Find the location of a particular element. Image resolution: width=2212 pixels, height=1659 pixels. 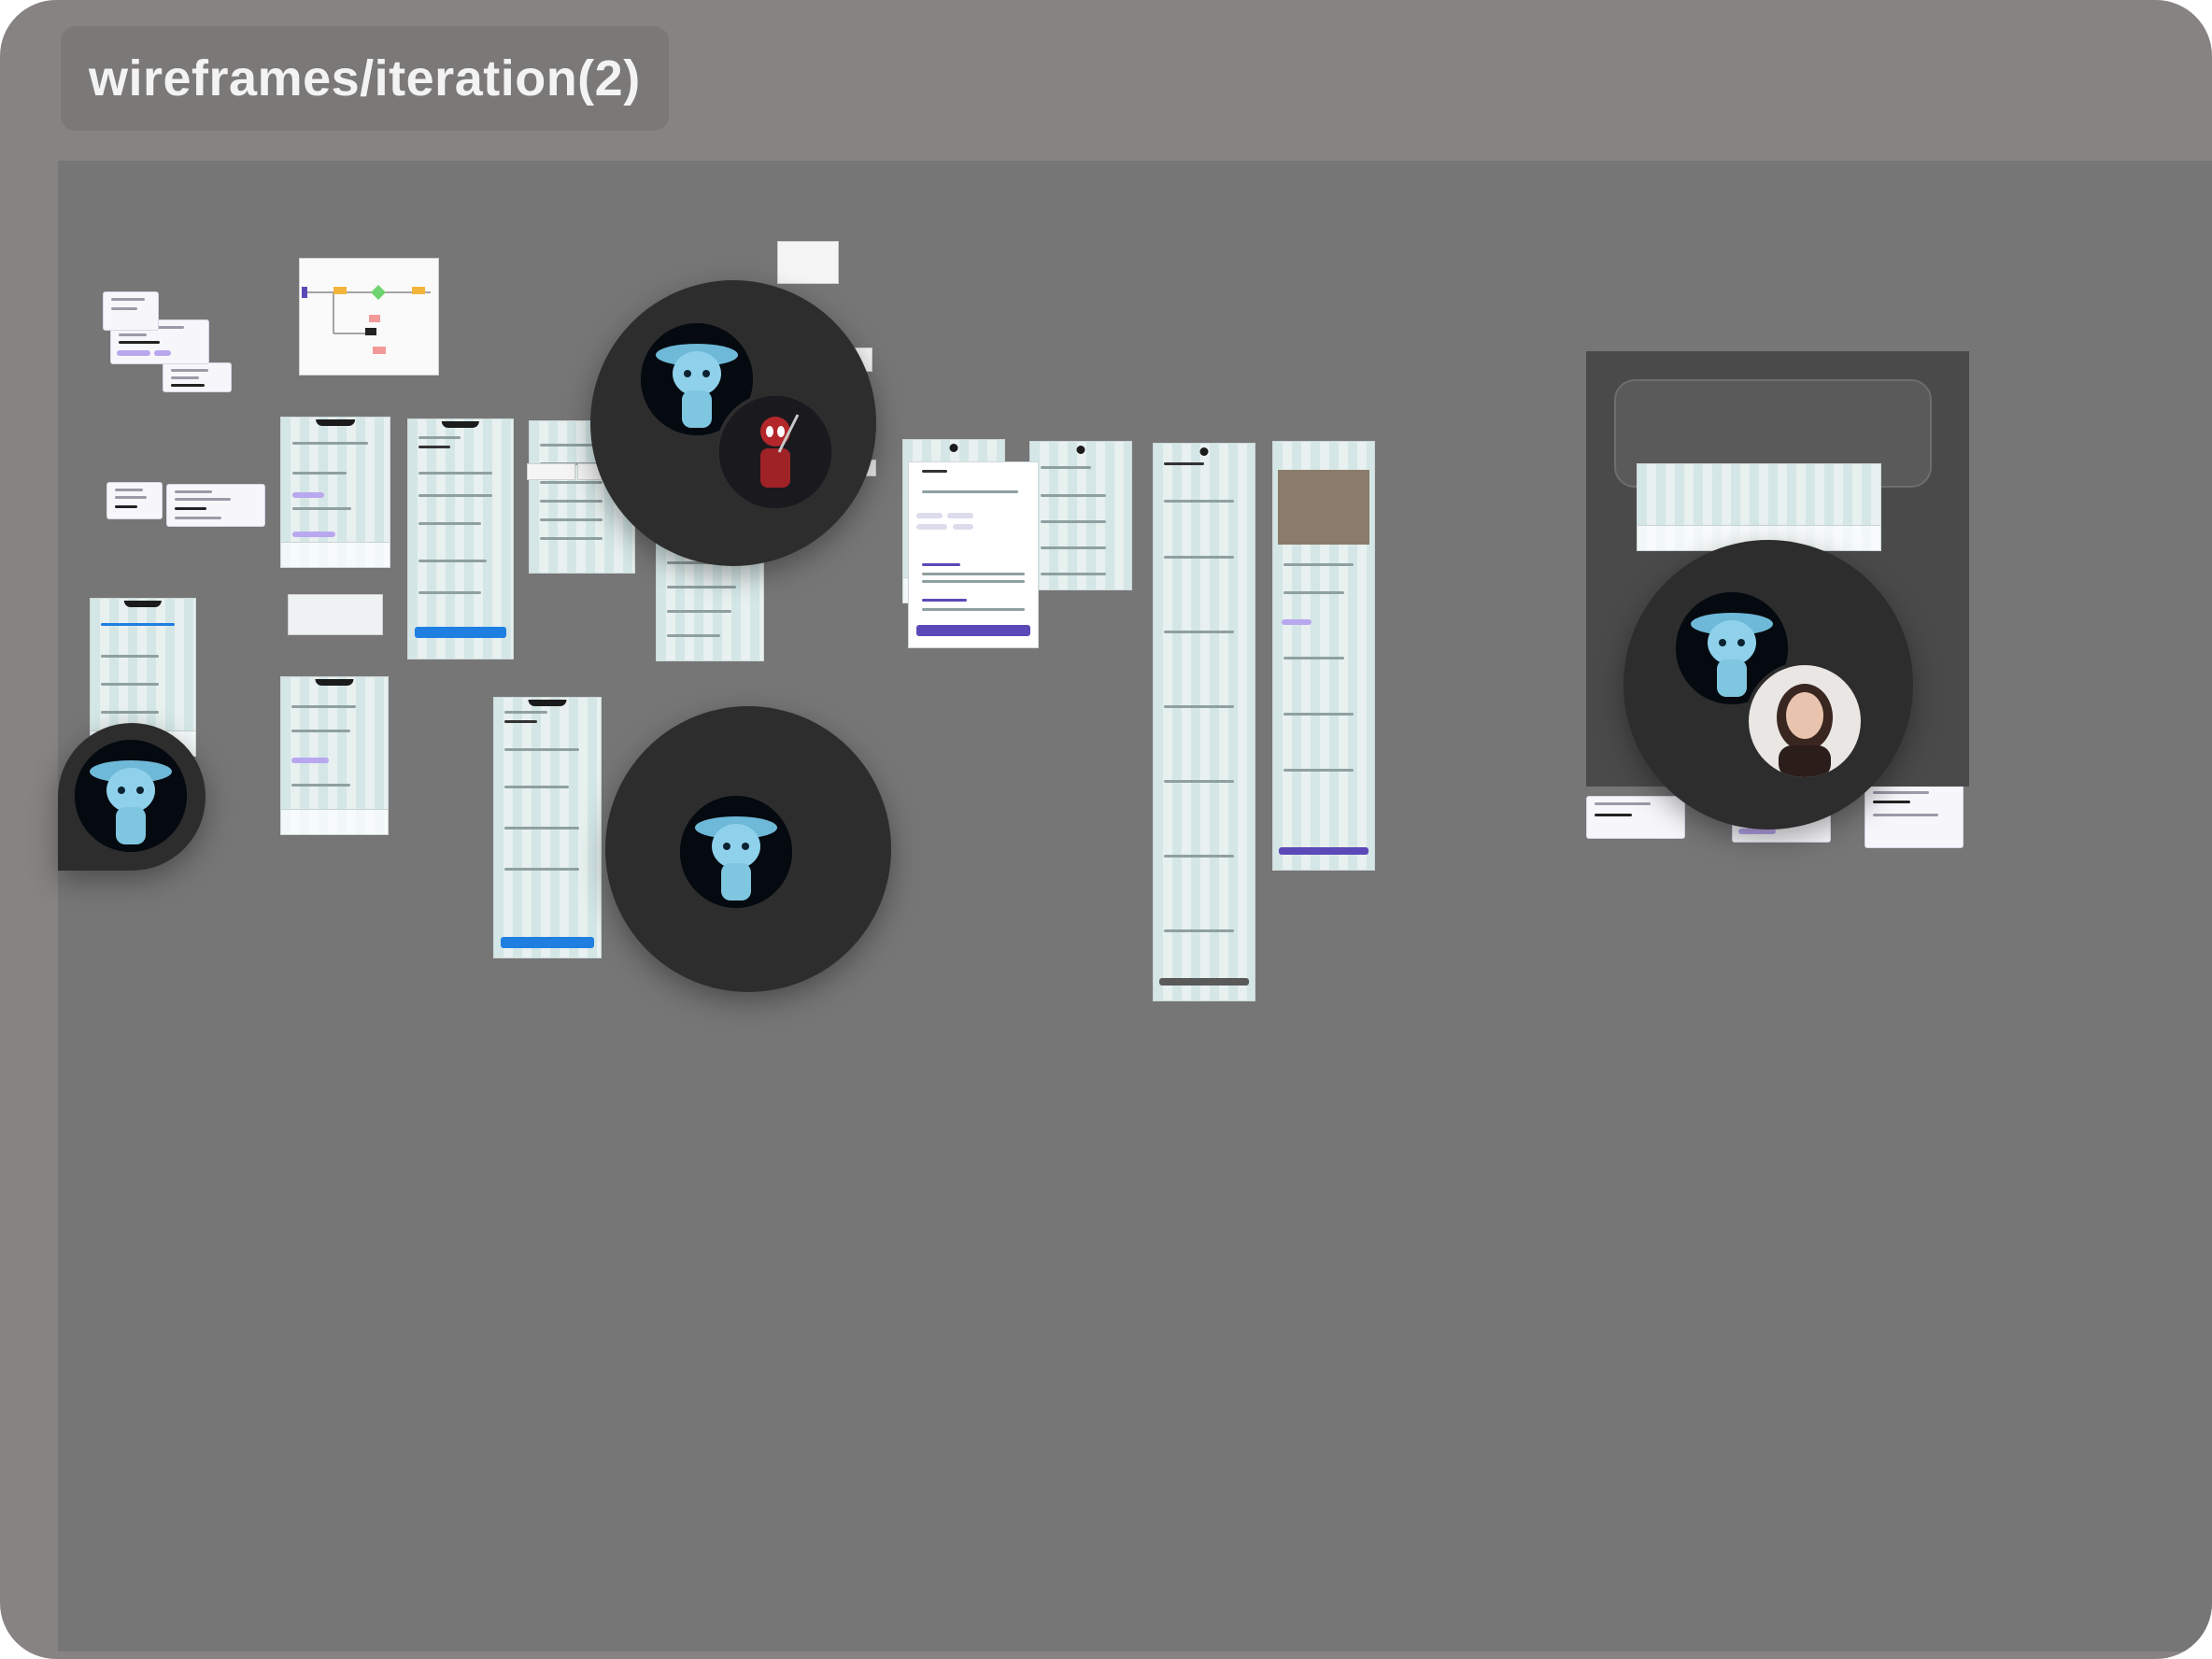

wireframe-filters-variant is located at coordinates (547, 827).